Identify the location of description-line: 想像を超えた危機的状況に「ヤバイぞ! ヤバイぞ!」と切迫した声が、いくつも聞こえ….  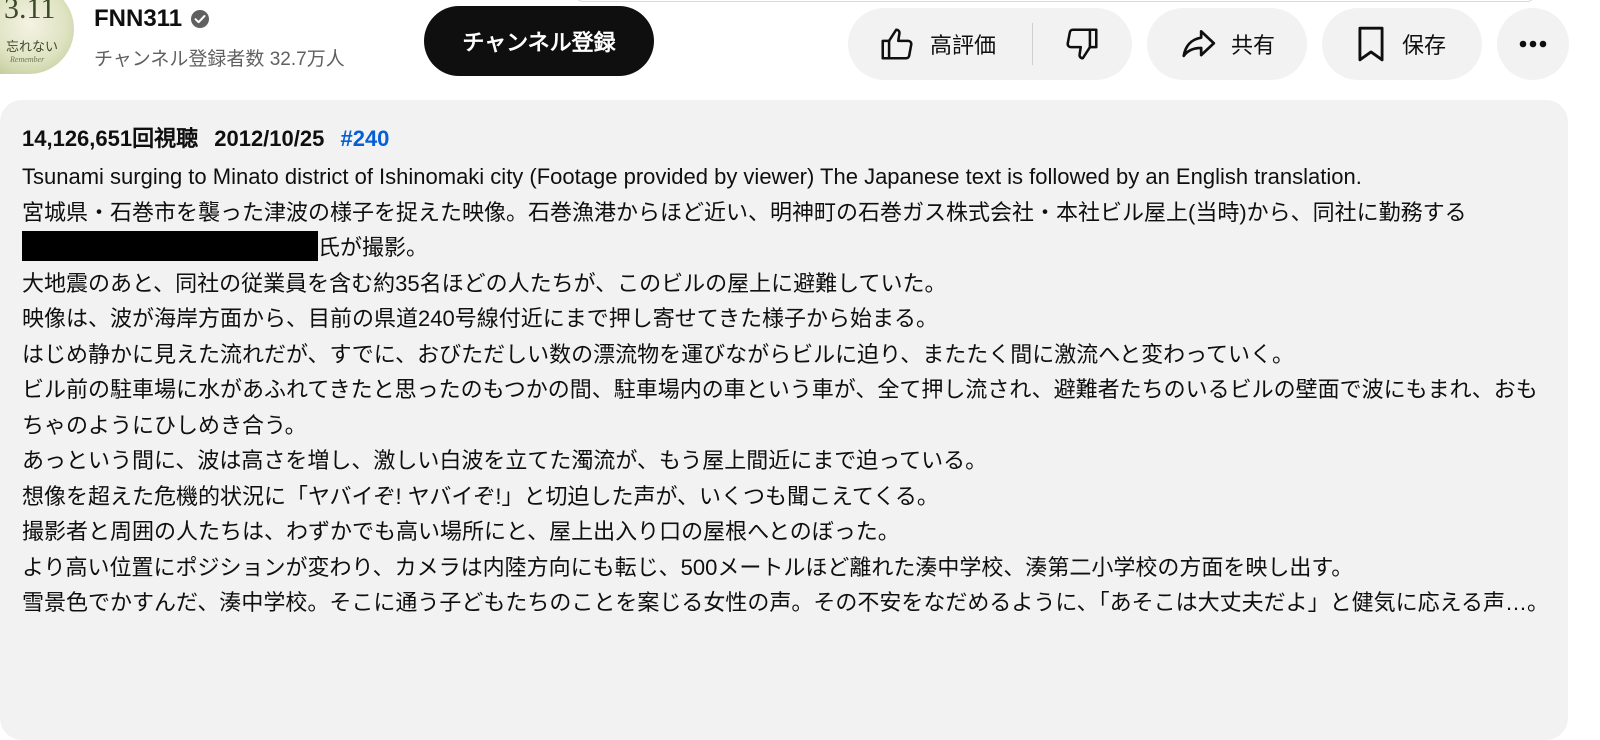
(480, 496).